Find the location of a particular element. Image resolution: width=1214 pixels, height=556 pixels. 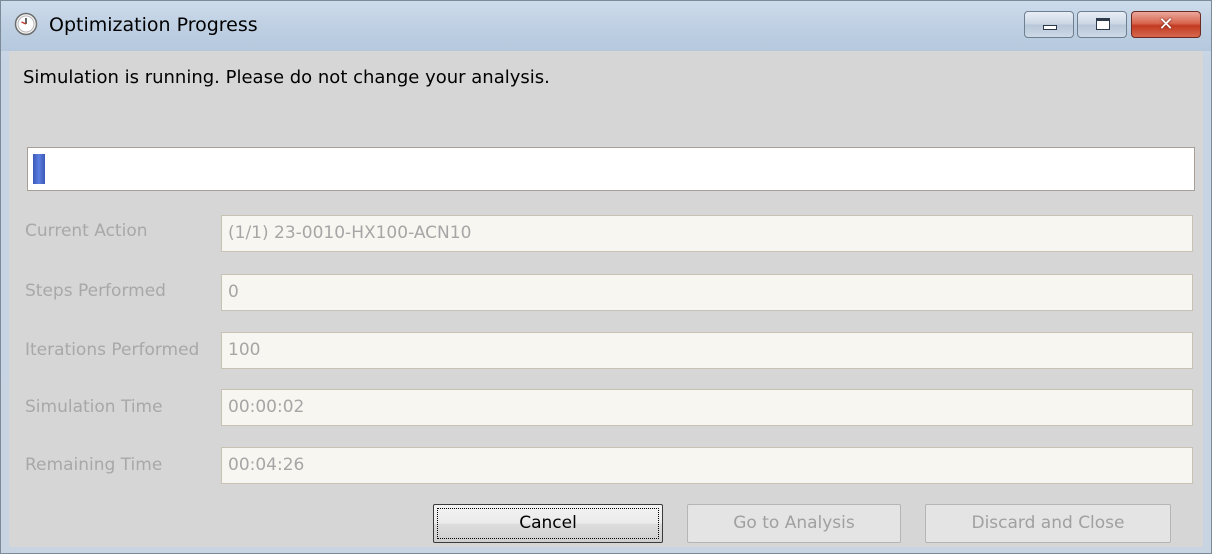

go-to-analysis-label: Go to Analysis is located at coordinates (794, 523).